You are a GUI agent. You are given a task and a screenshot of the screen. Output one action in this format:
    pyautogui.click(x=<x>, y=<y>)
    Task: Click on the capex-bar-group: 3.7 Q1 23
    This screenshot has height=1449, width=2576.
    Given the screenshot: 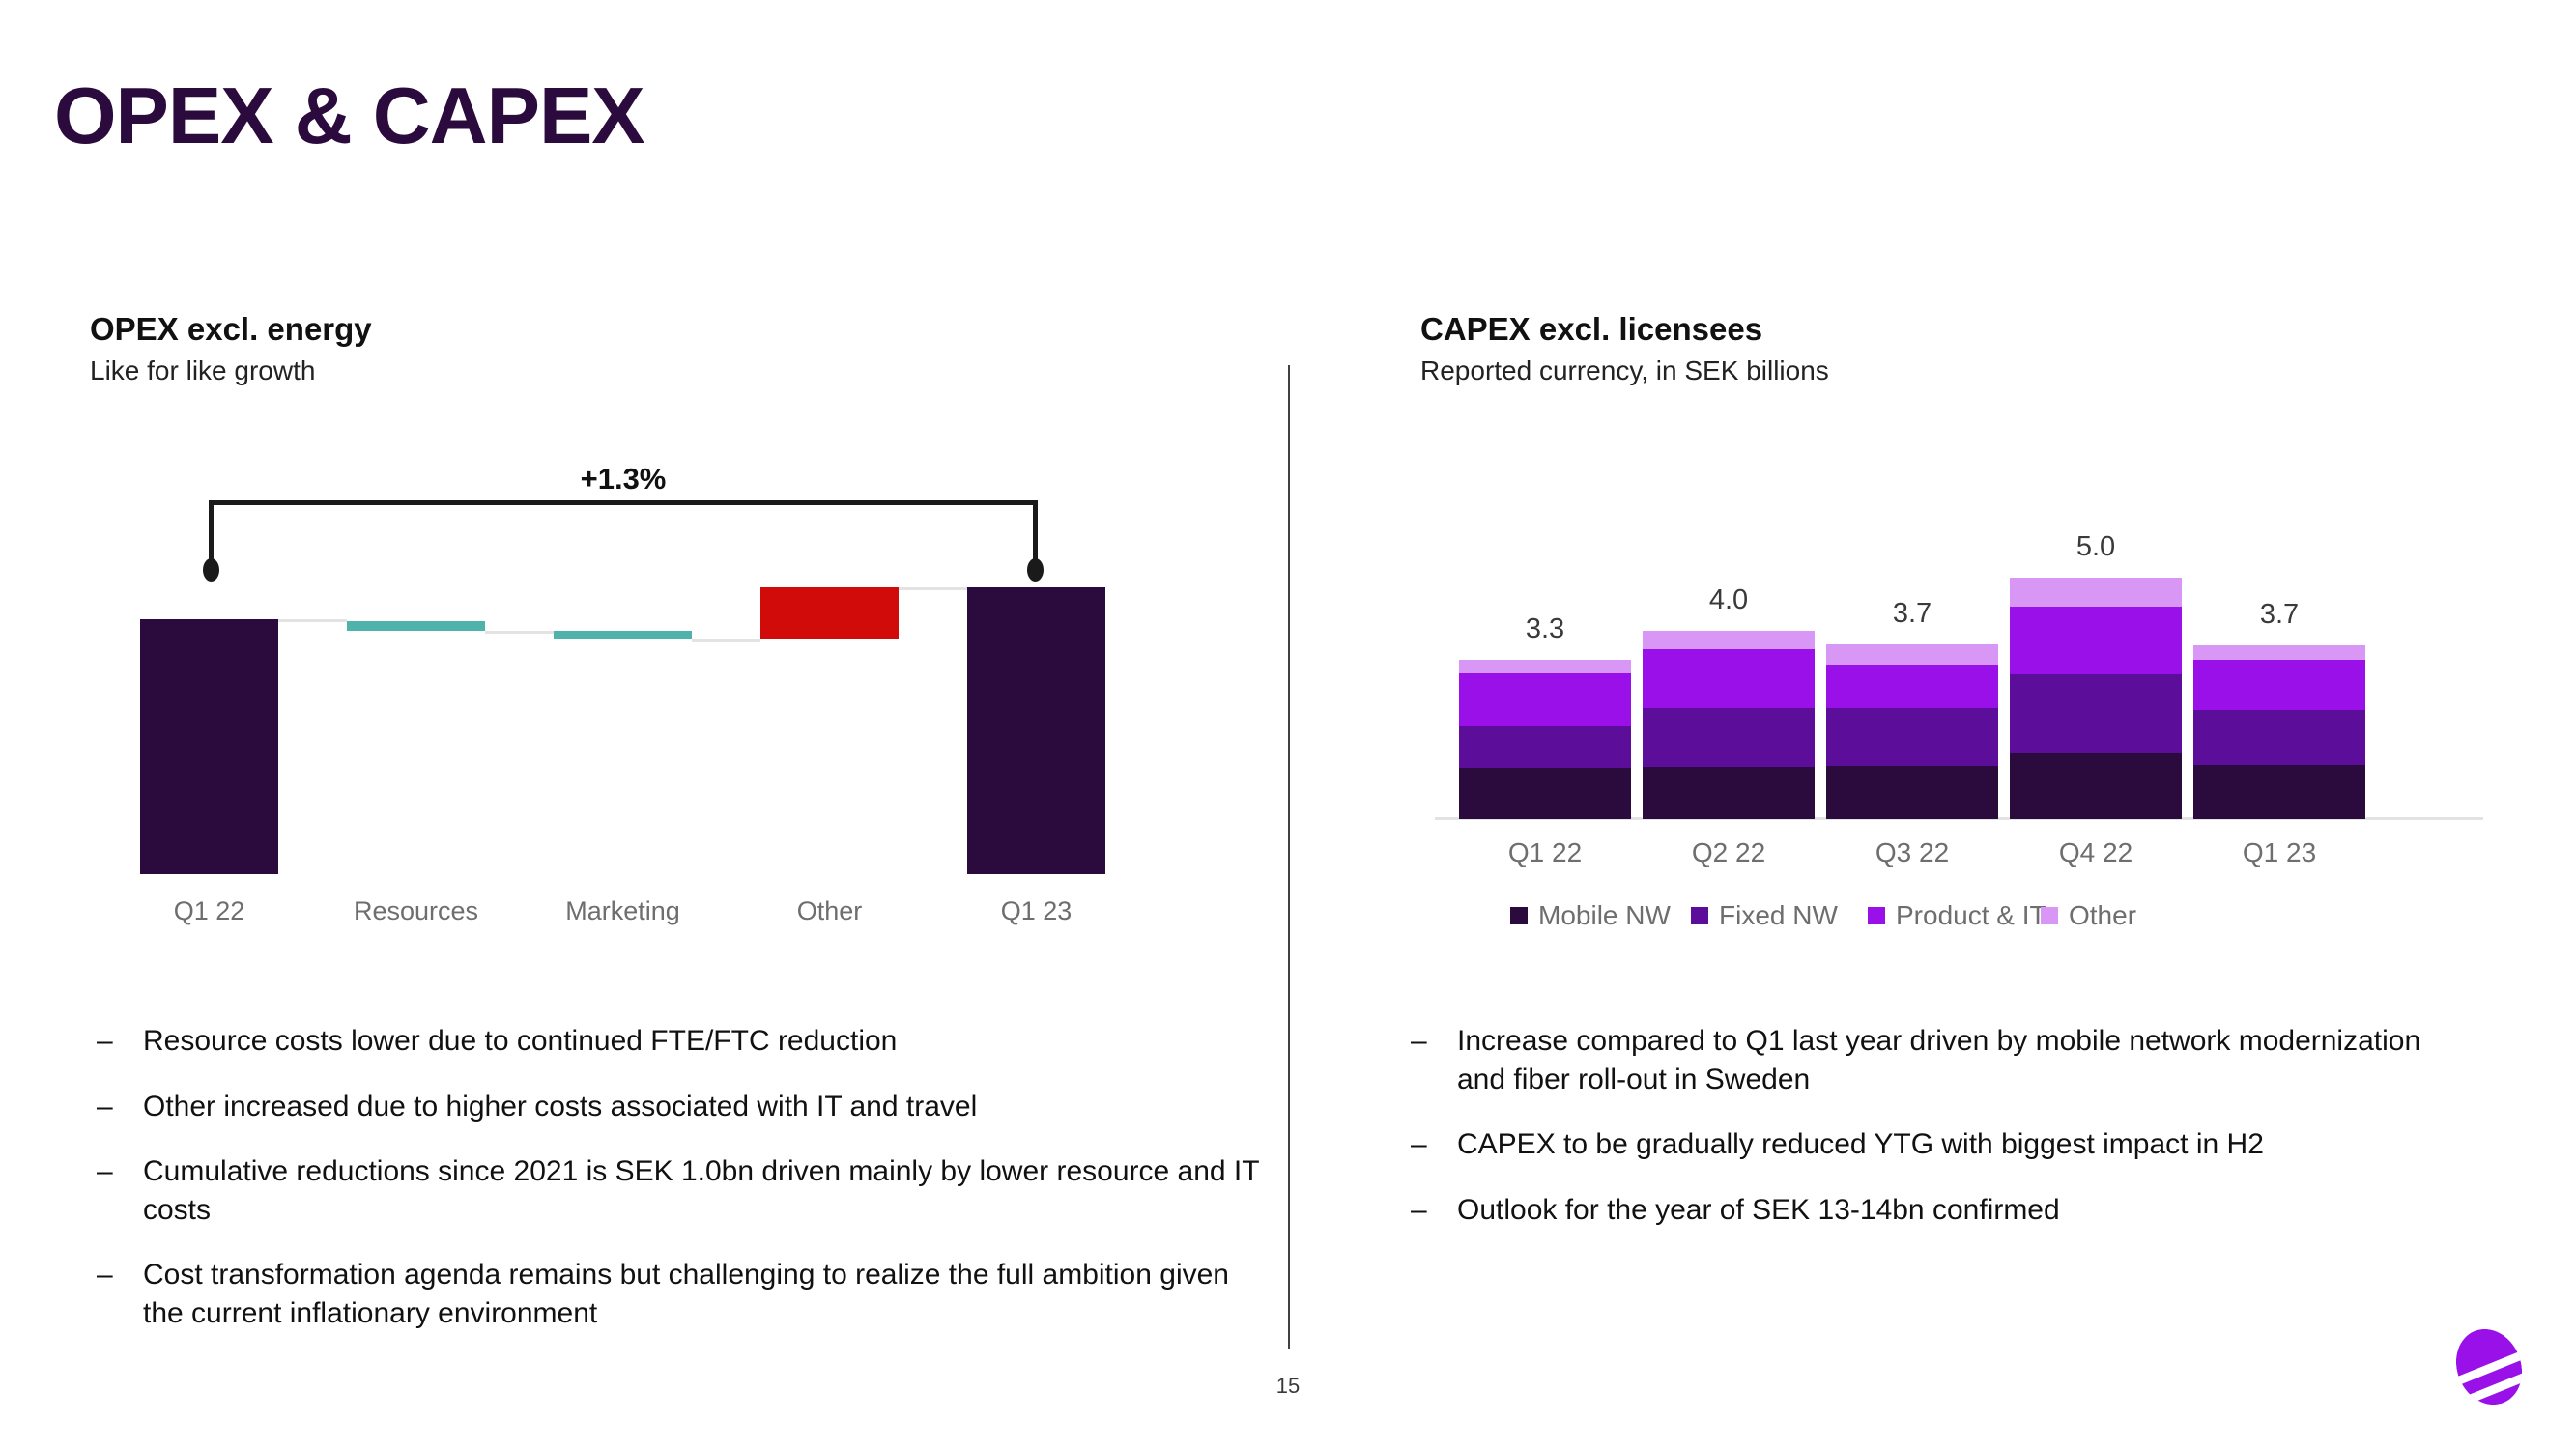 What is the action you would take?
    pyautogui.click(x=2279, y=433)
    